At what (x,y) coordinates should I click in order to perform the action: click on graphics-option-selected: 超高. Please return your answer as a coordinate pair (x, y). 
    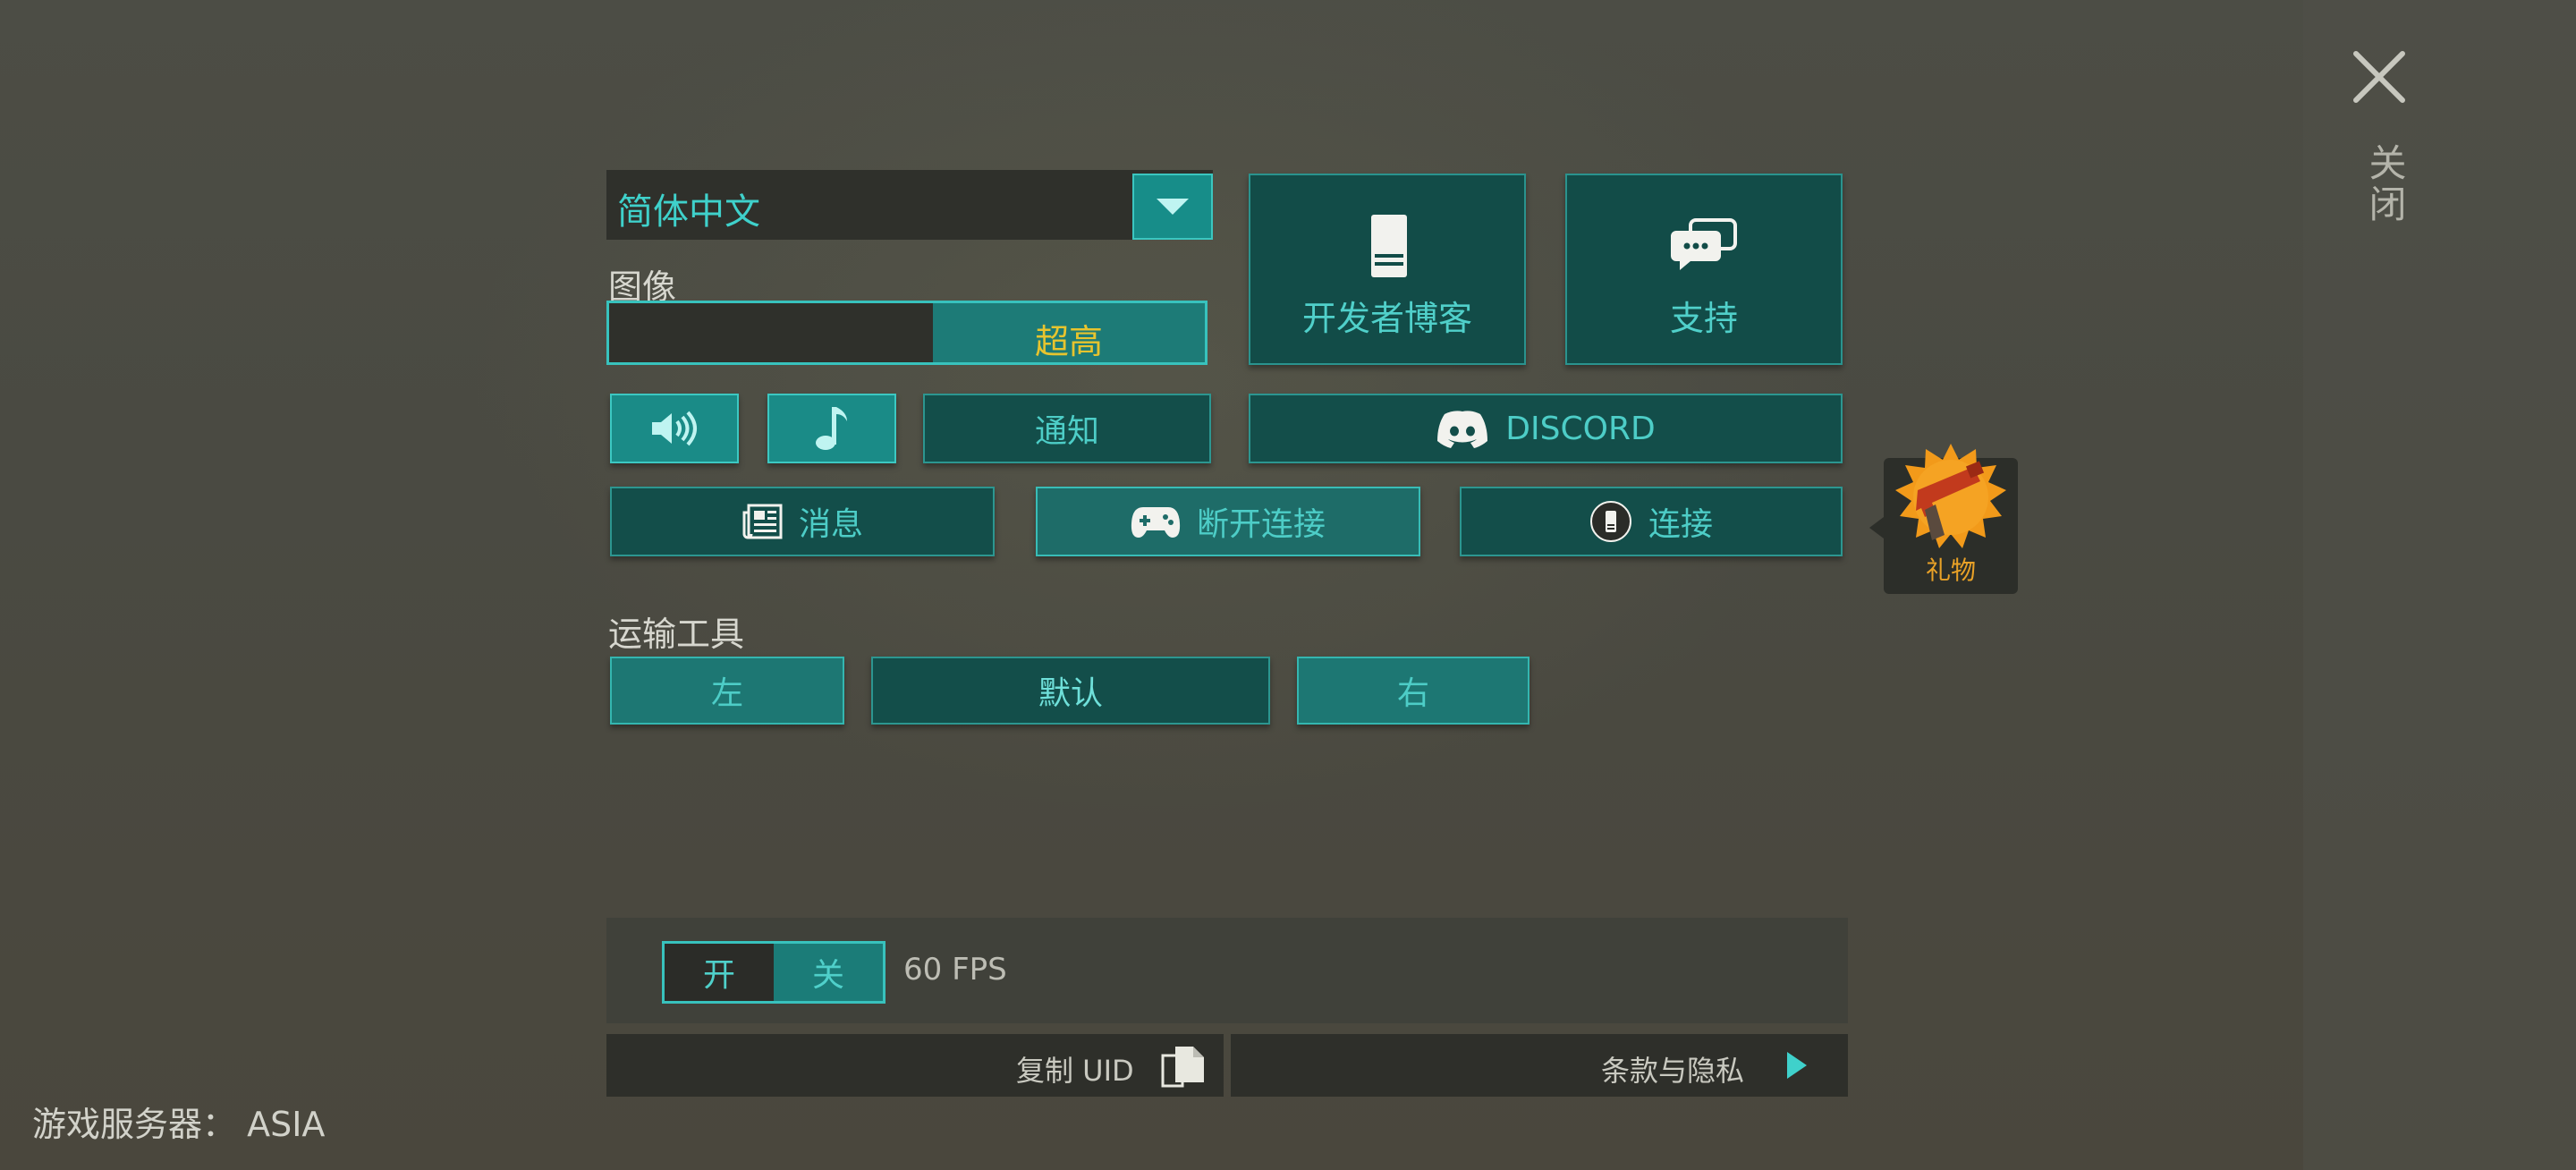
    Looking at the image, I should click on (1069, 332).